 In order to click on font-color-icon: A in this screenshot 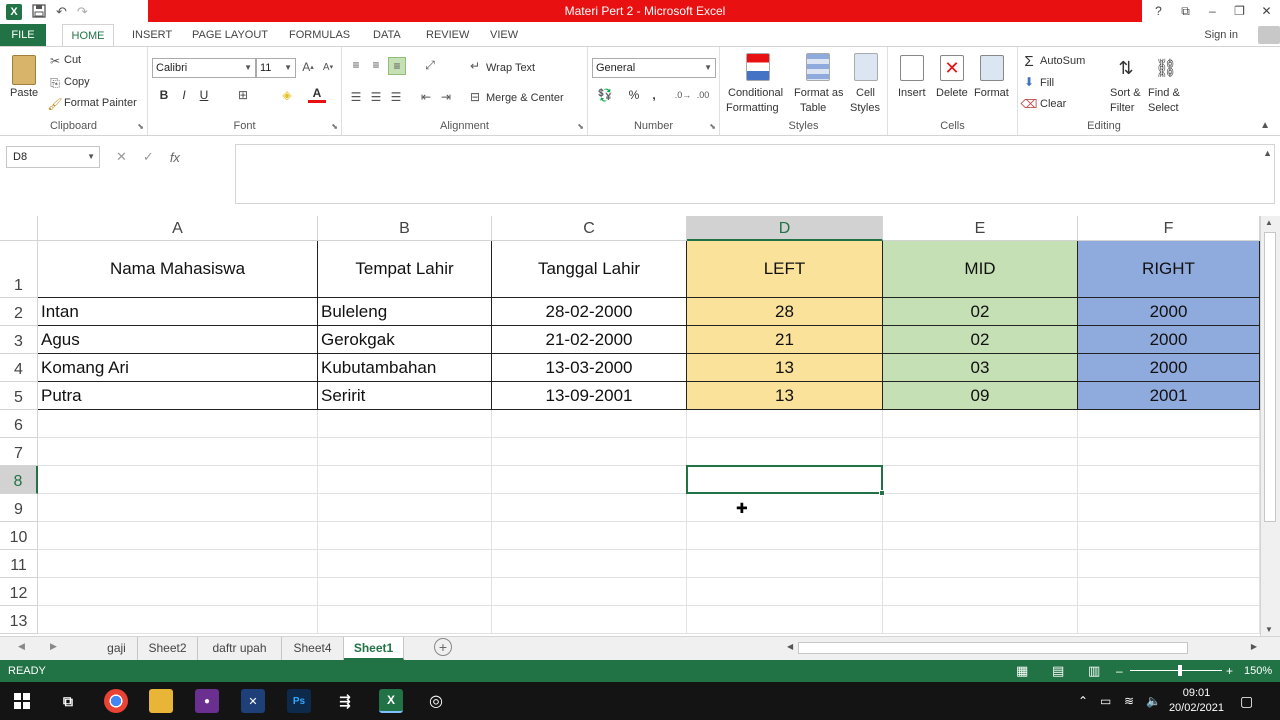, I will do `click(317, 94)`.